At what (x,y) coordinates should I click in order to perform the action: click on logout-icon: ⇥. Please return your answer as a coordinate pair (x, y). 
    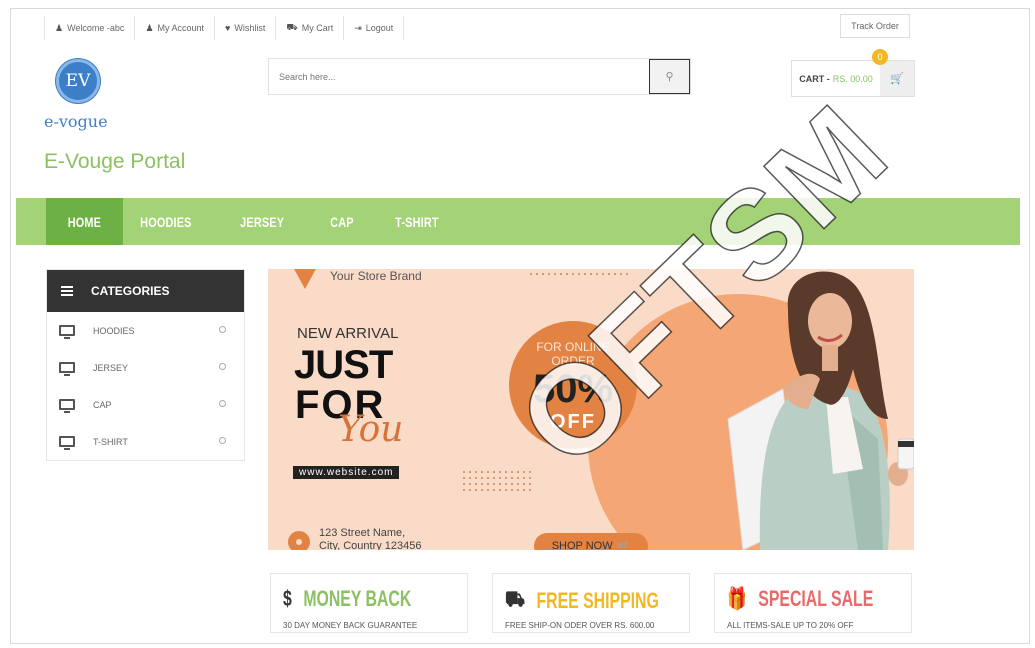
    Looking at the image, I should click on (358, 27).